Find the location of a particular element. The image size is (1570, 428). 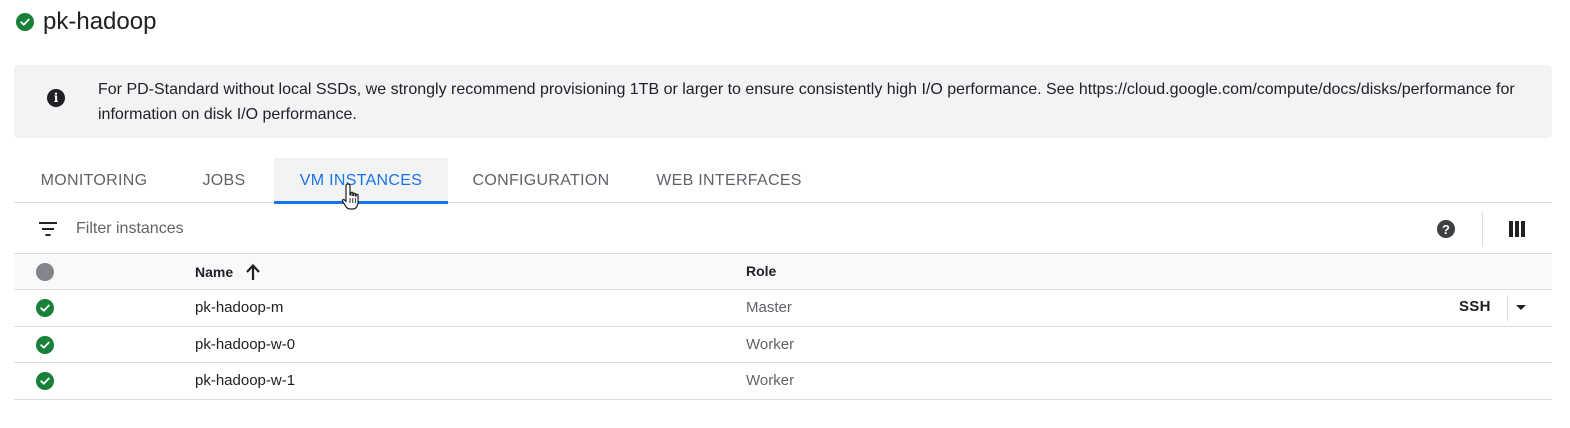

table-row: pk-hadoop-m Master SSH is located at coordinates (783, 308).